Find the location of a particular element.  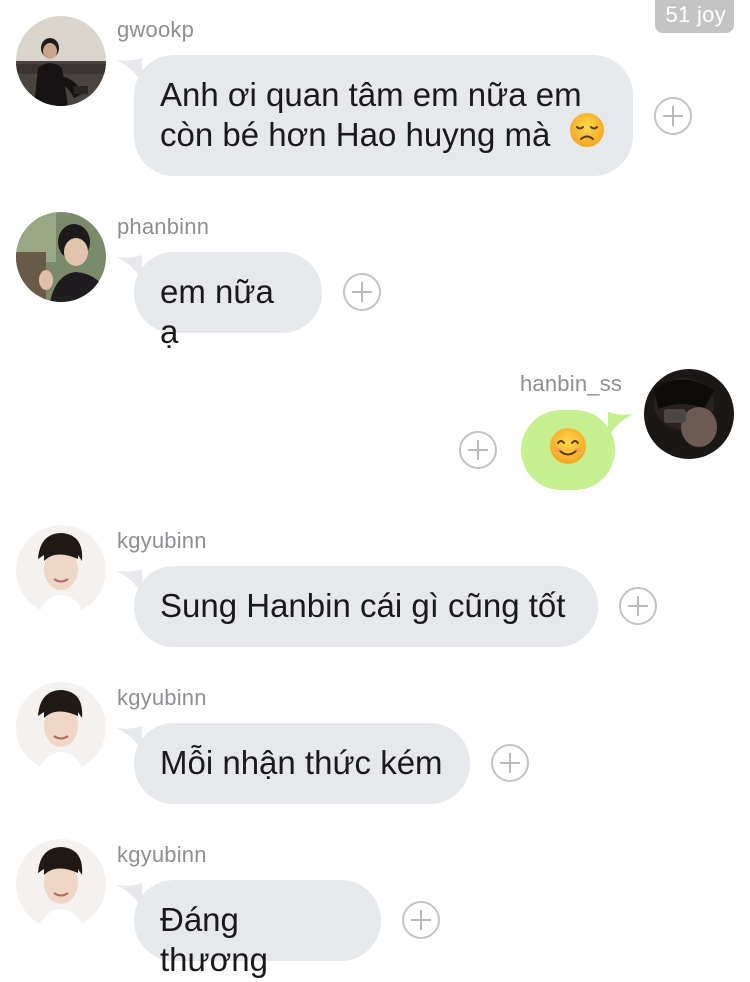

avatar-hanbin_ss is located at coordinates (689, 414).